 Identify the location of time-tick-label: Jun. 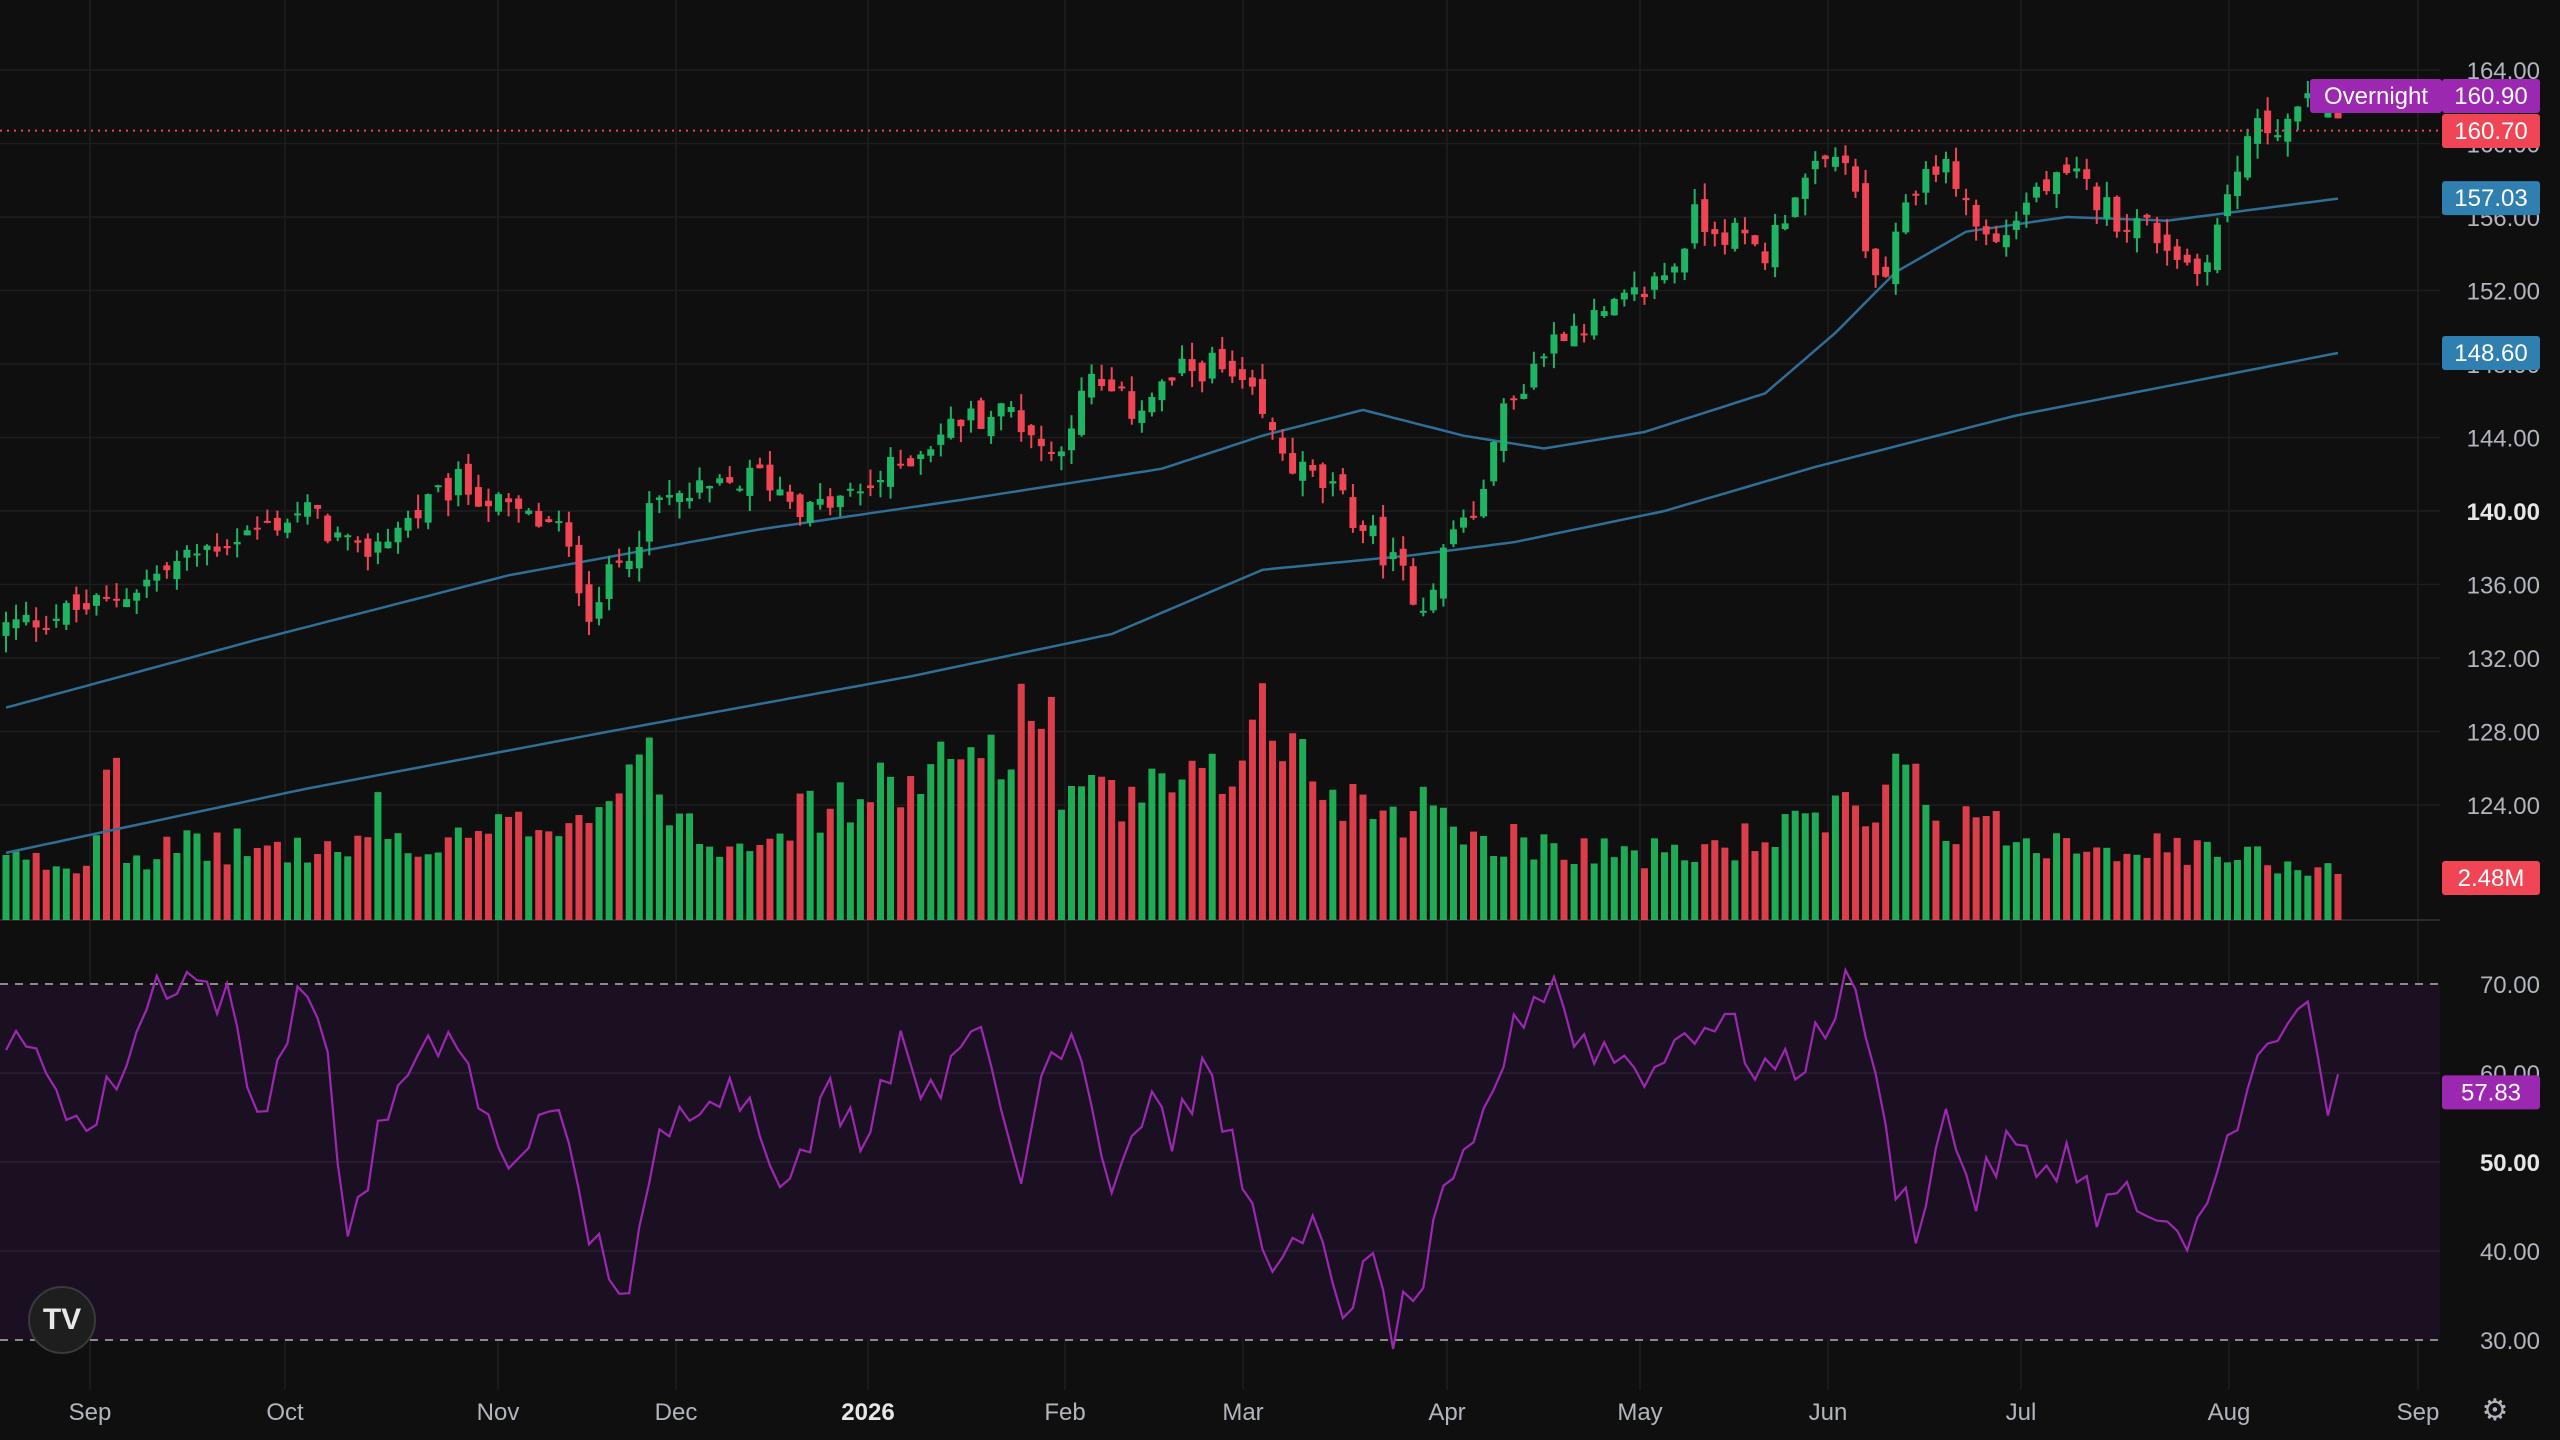
(1828, 1412).